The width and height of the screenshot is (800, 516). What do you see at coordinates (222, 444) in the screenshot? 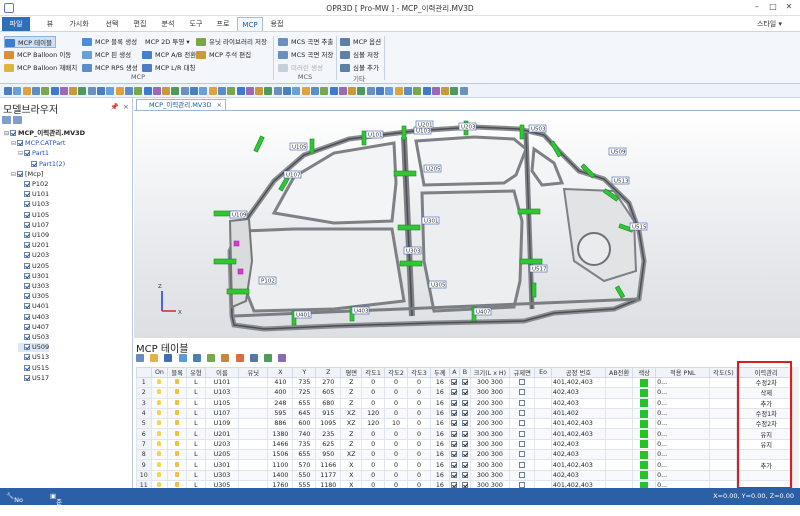
I see `table-cell: U203` at bounding box center [222, 444].